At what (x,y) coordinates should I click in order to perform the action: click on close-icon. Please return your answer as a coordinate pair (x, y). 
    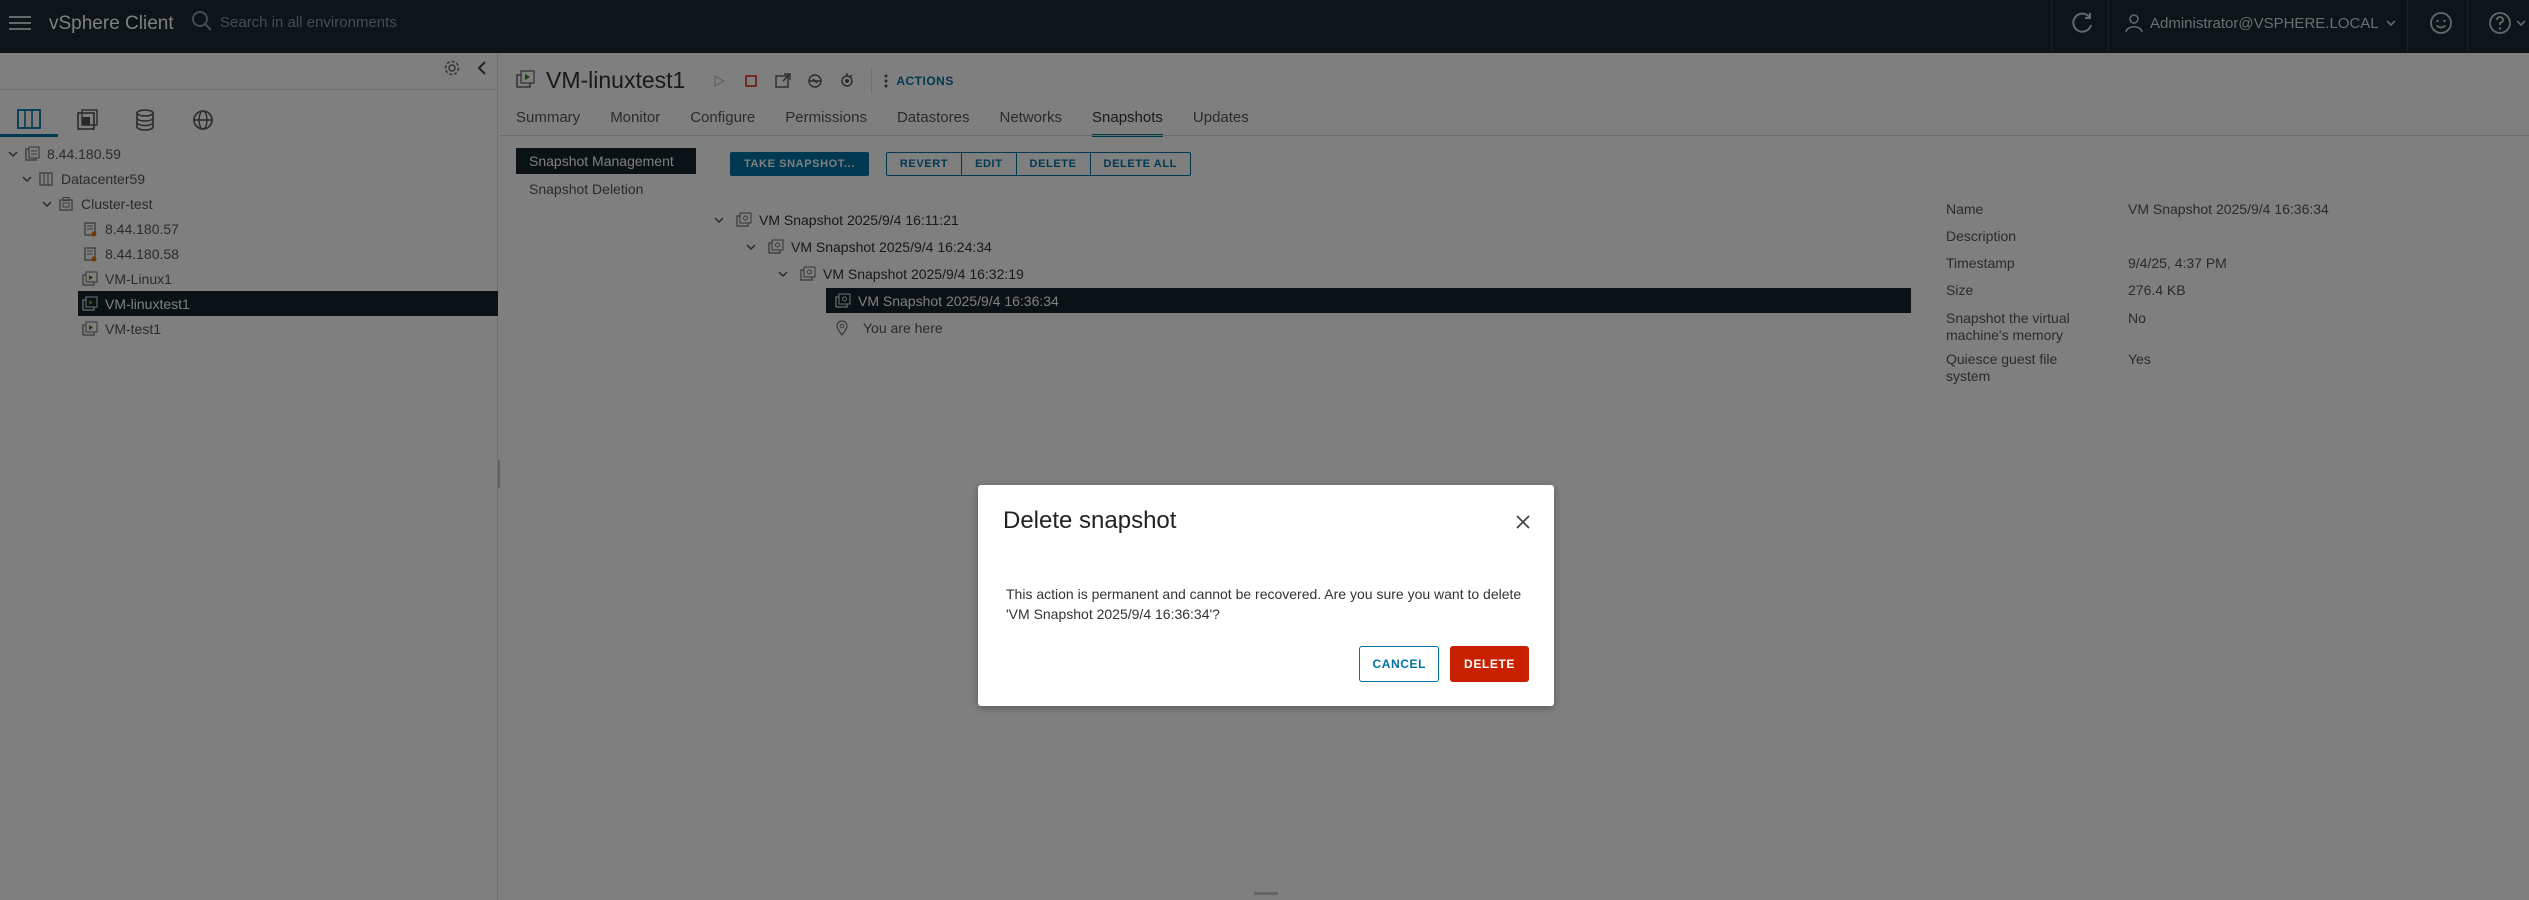
    Looking at the image, I should click on (1523, 522).